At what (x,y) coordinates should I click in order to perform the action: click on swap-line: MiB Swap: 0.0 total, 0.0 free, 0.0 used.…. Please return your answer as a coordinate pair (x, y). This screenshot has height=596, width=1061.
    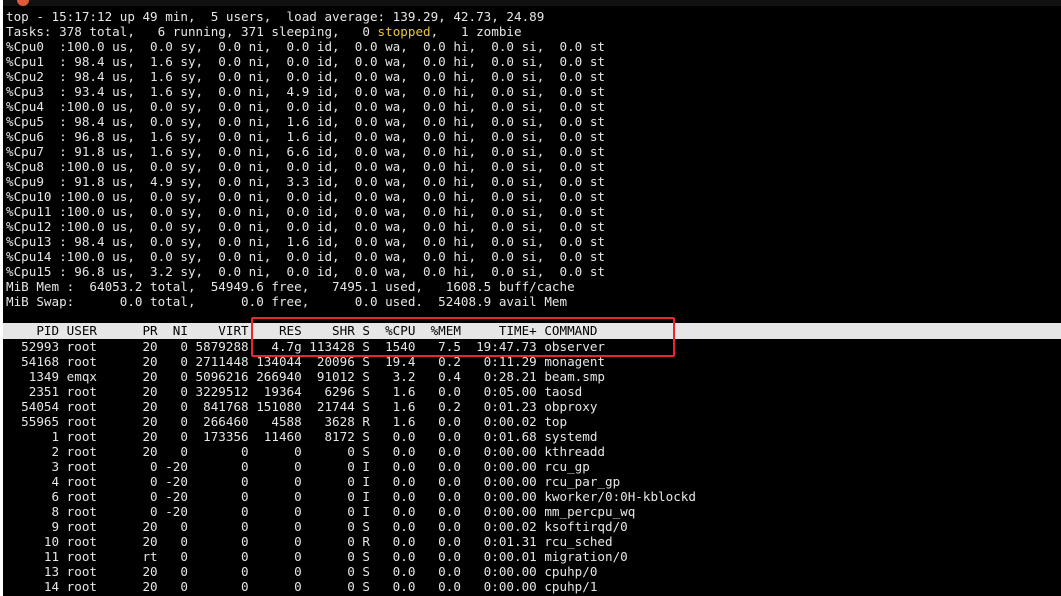
    Looking at the image, I should click on (287, 301).